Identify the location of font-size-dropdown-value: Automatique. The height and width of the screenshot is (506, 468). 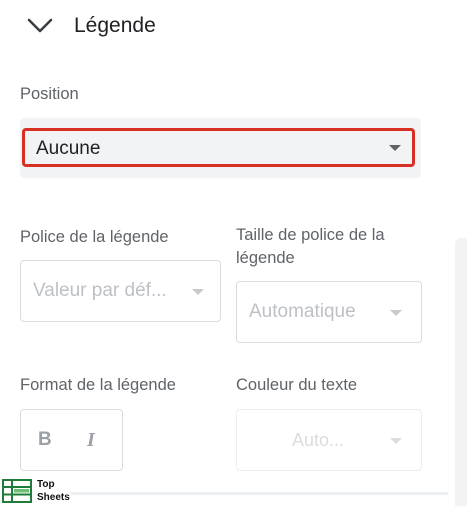
(302, 311).